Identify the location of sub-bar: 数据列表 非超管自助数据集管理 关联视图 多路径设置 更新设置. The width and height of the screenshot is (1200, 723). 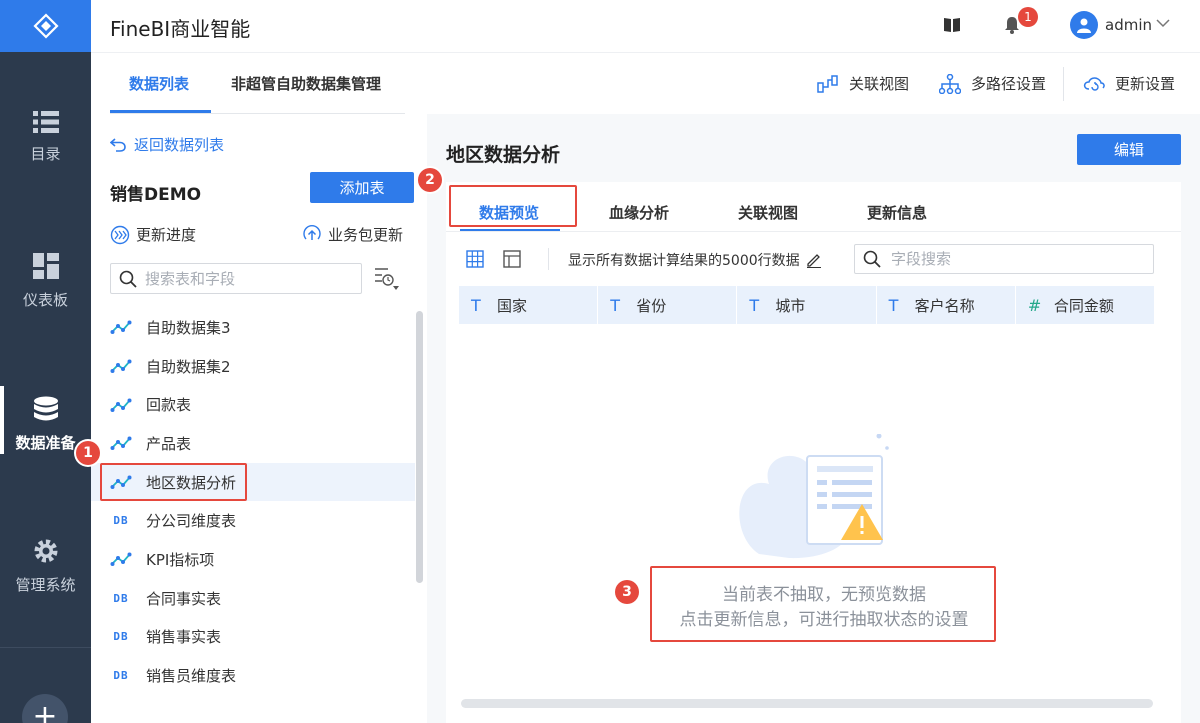
(645, 83).